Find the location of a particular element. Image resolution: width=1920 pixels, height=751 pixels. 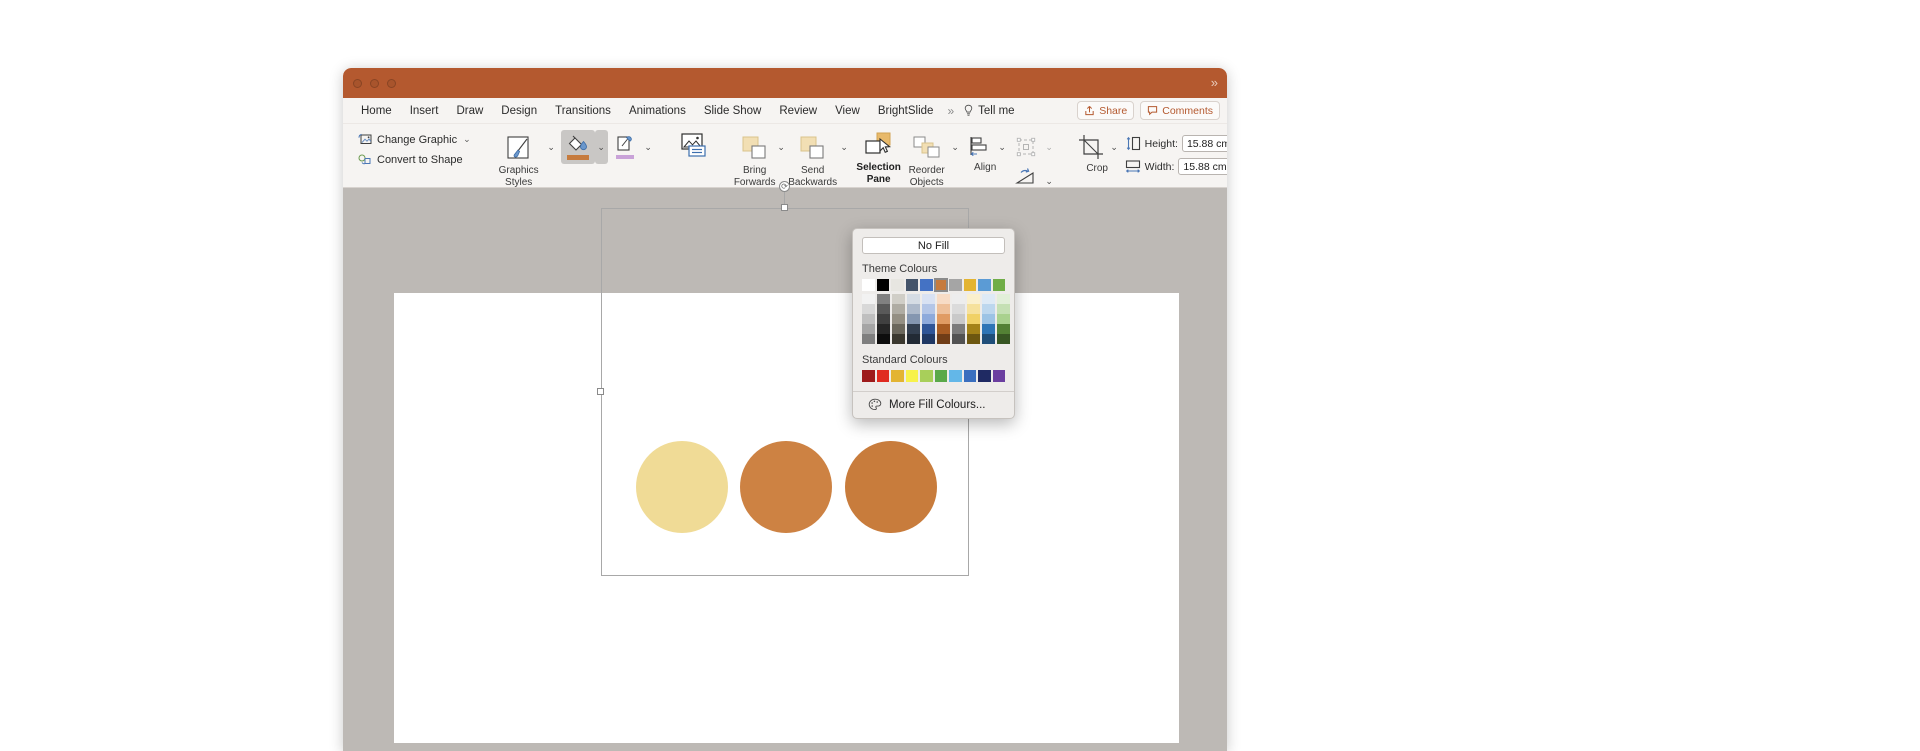

bring-forward-chevron-icon: ⌄ is located at coordinates (781, 147).